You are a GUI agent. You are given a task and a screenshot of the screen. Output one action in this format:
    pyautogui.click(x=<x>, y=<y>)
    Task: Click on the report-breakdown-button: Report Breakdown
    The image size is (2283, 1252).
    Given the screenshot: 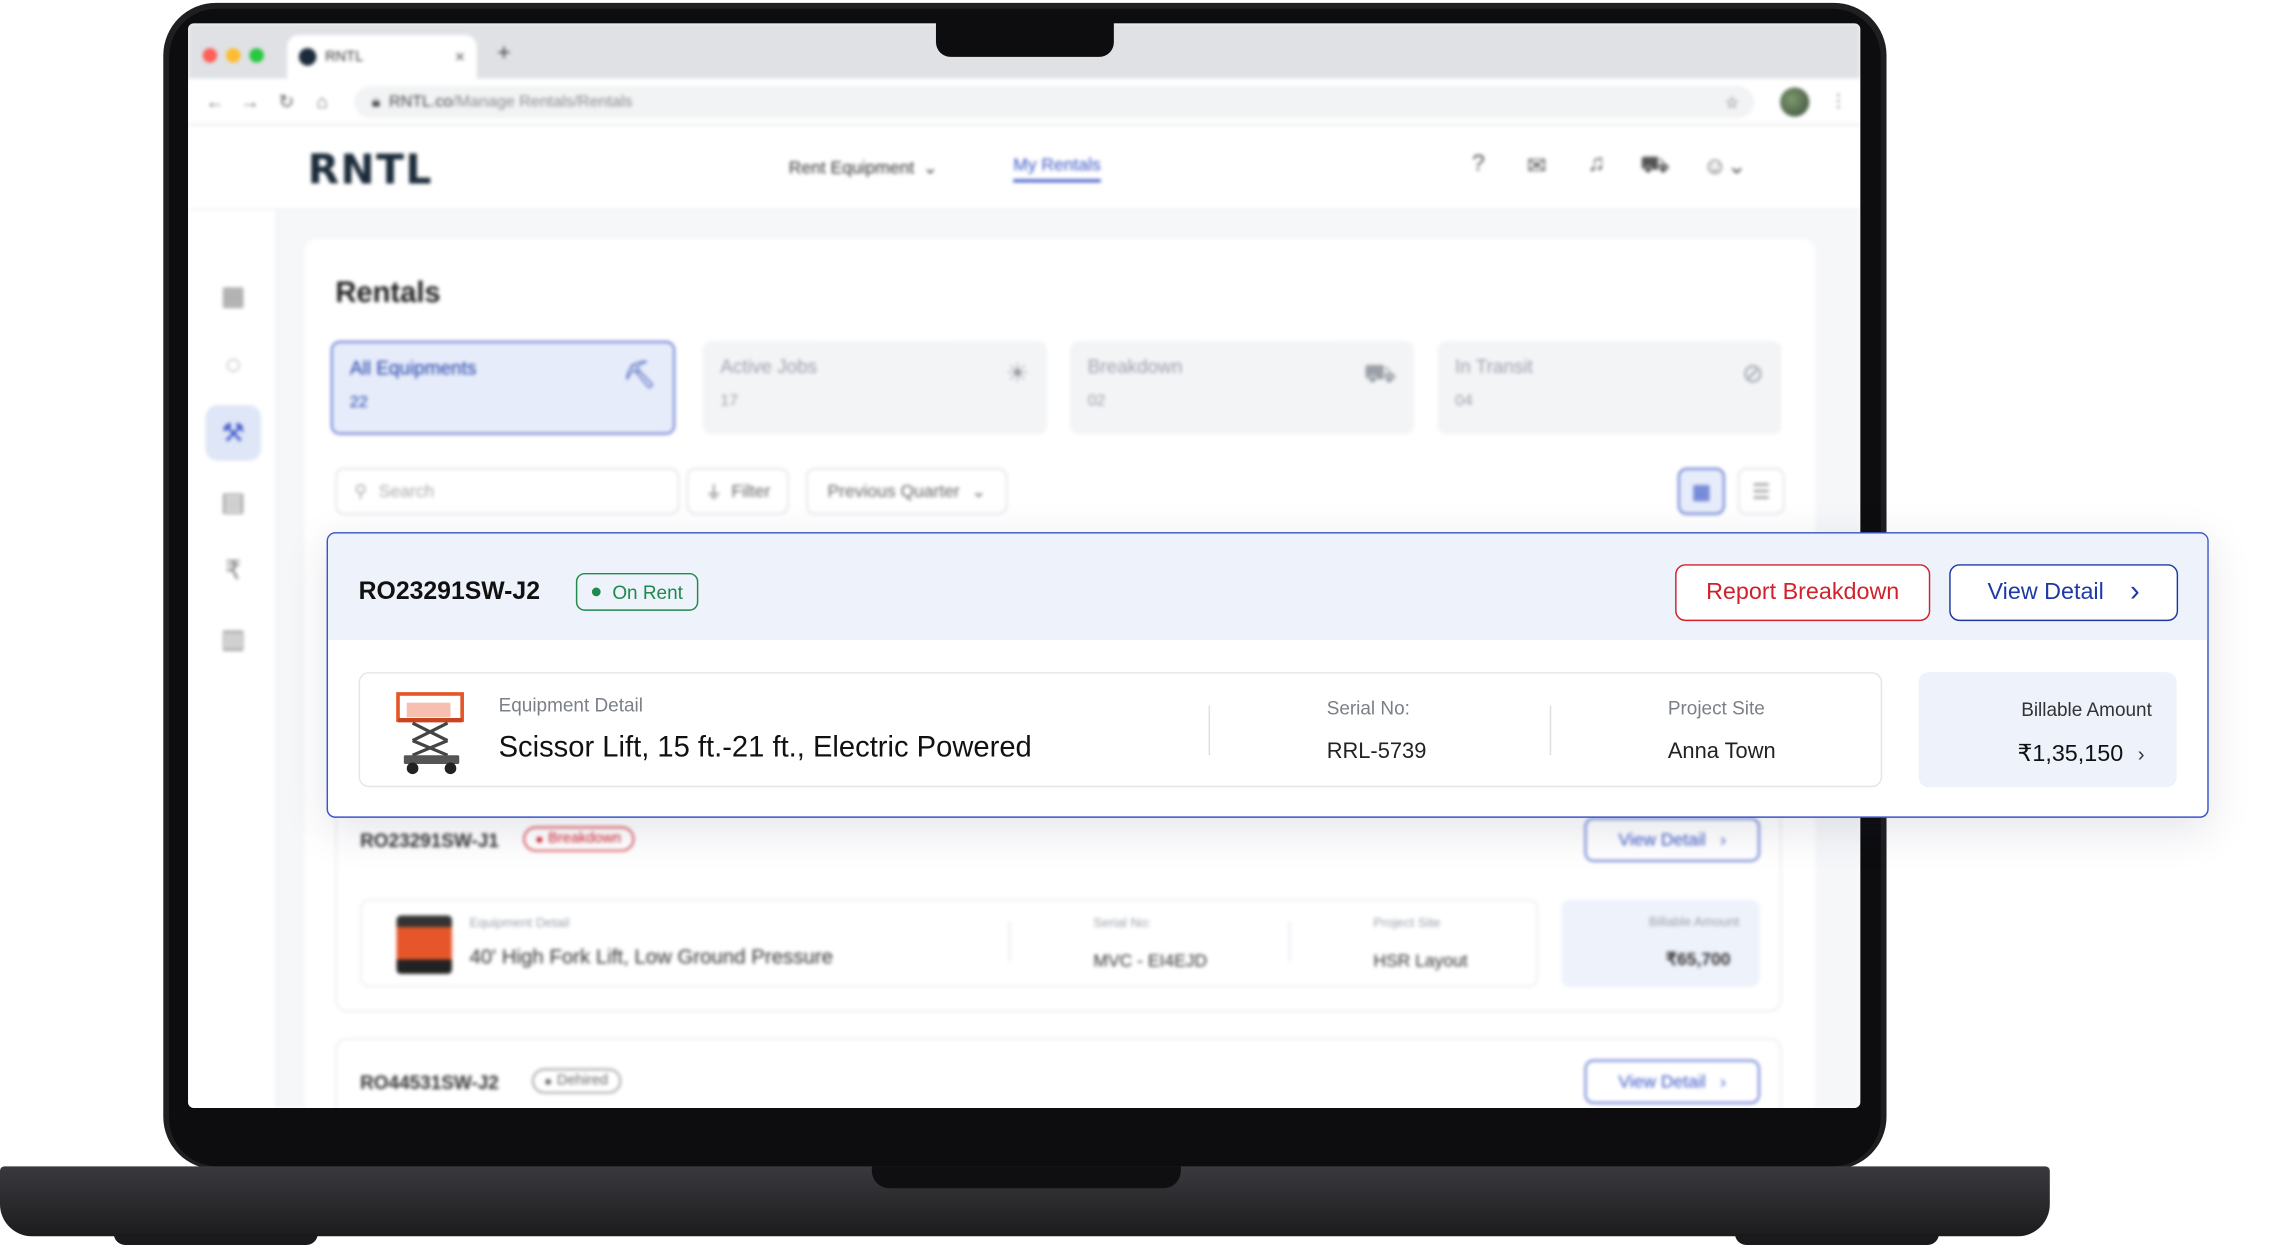 What is the action you would take?
    pyautogui.click(x=1803, y=593)
    